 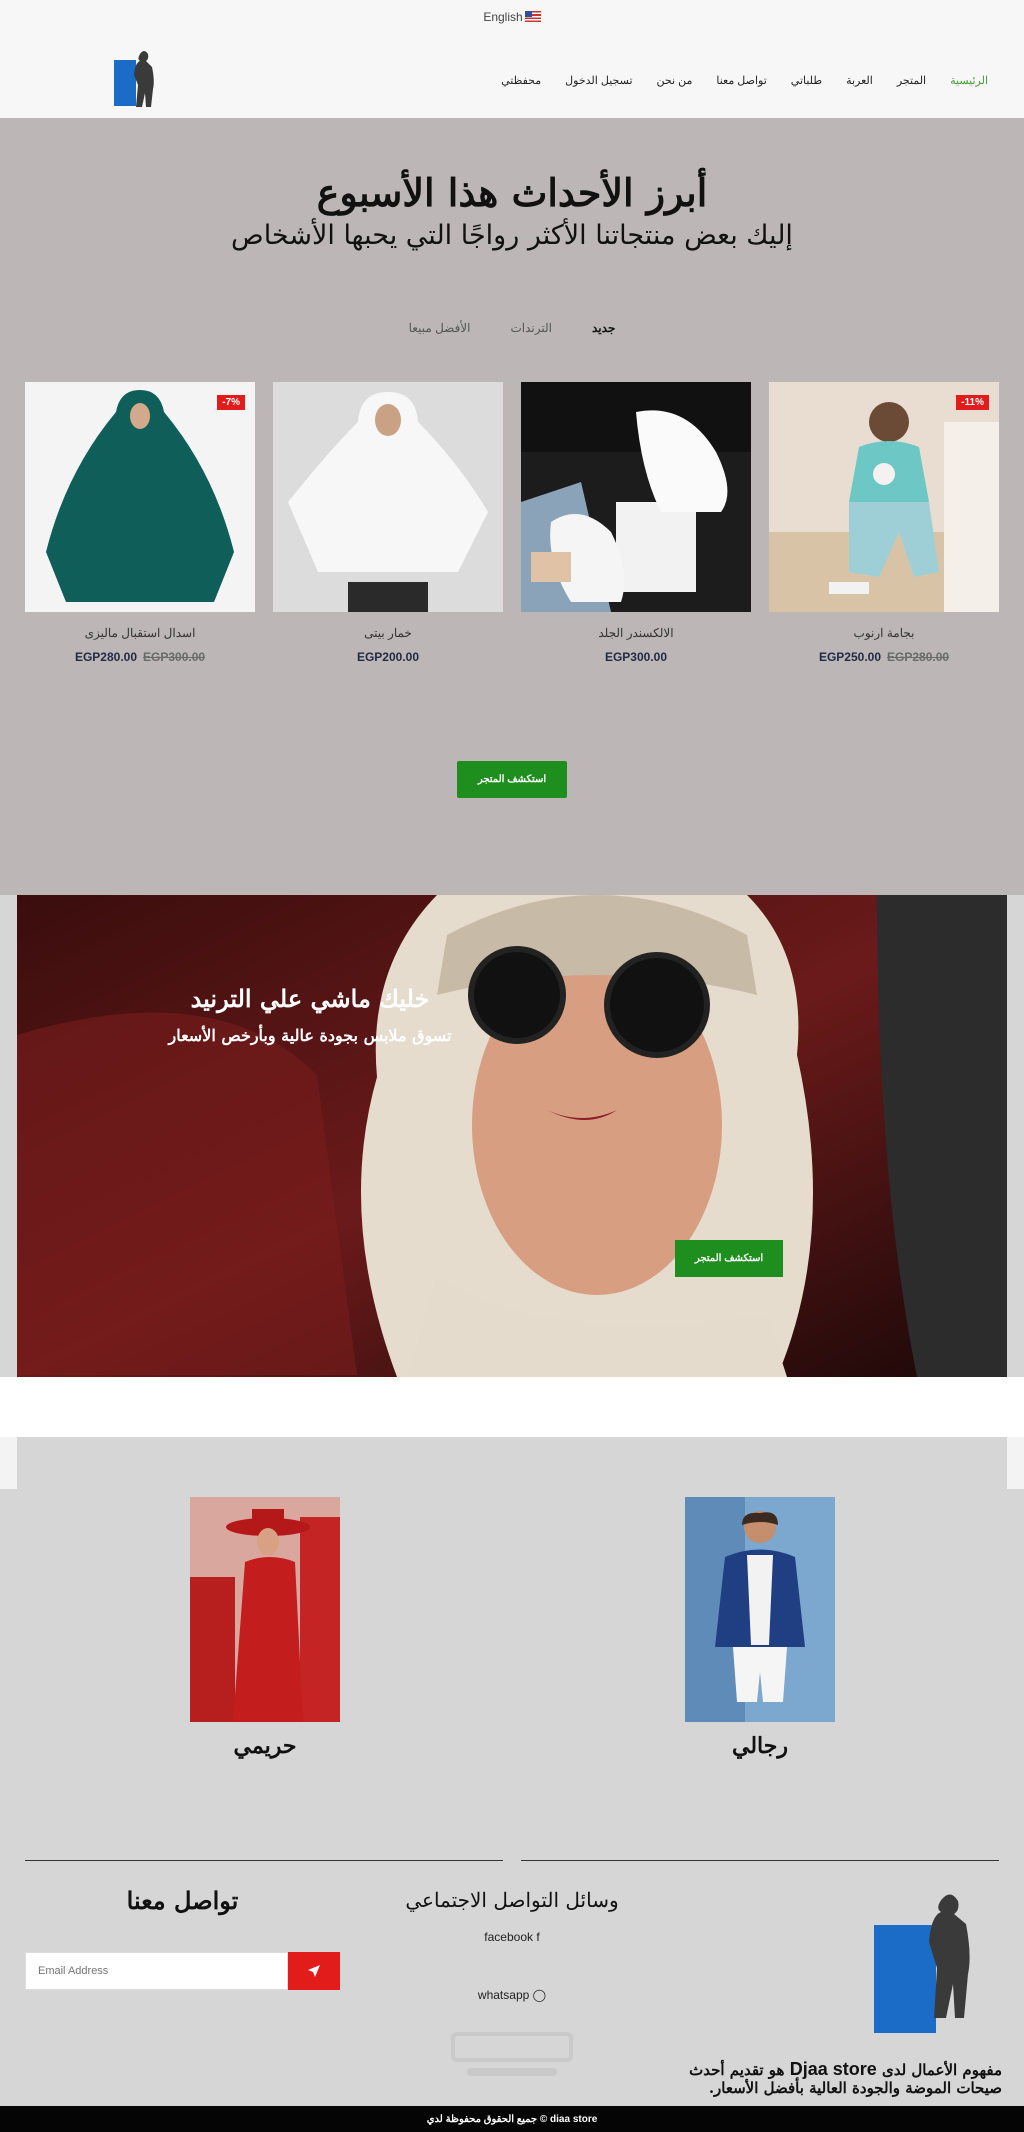 I want to click on us-flag-icon, so click(x=532, y=16).